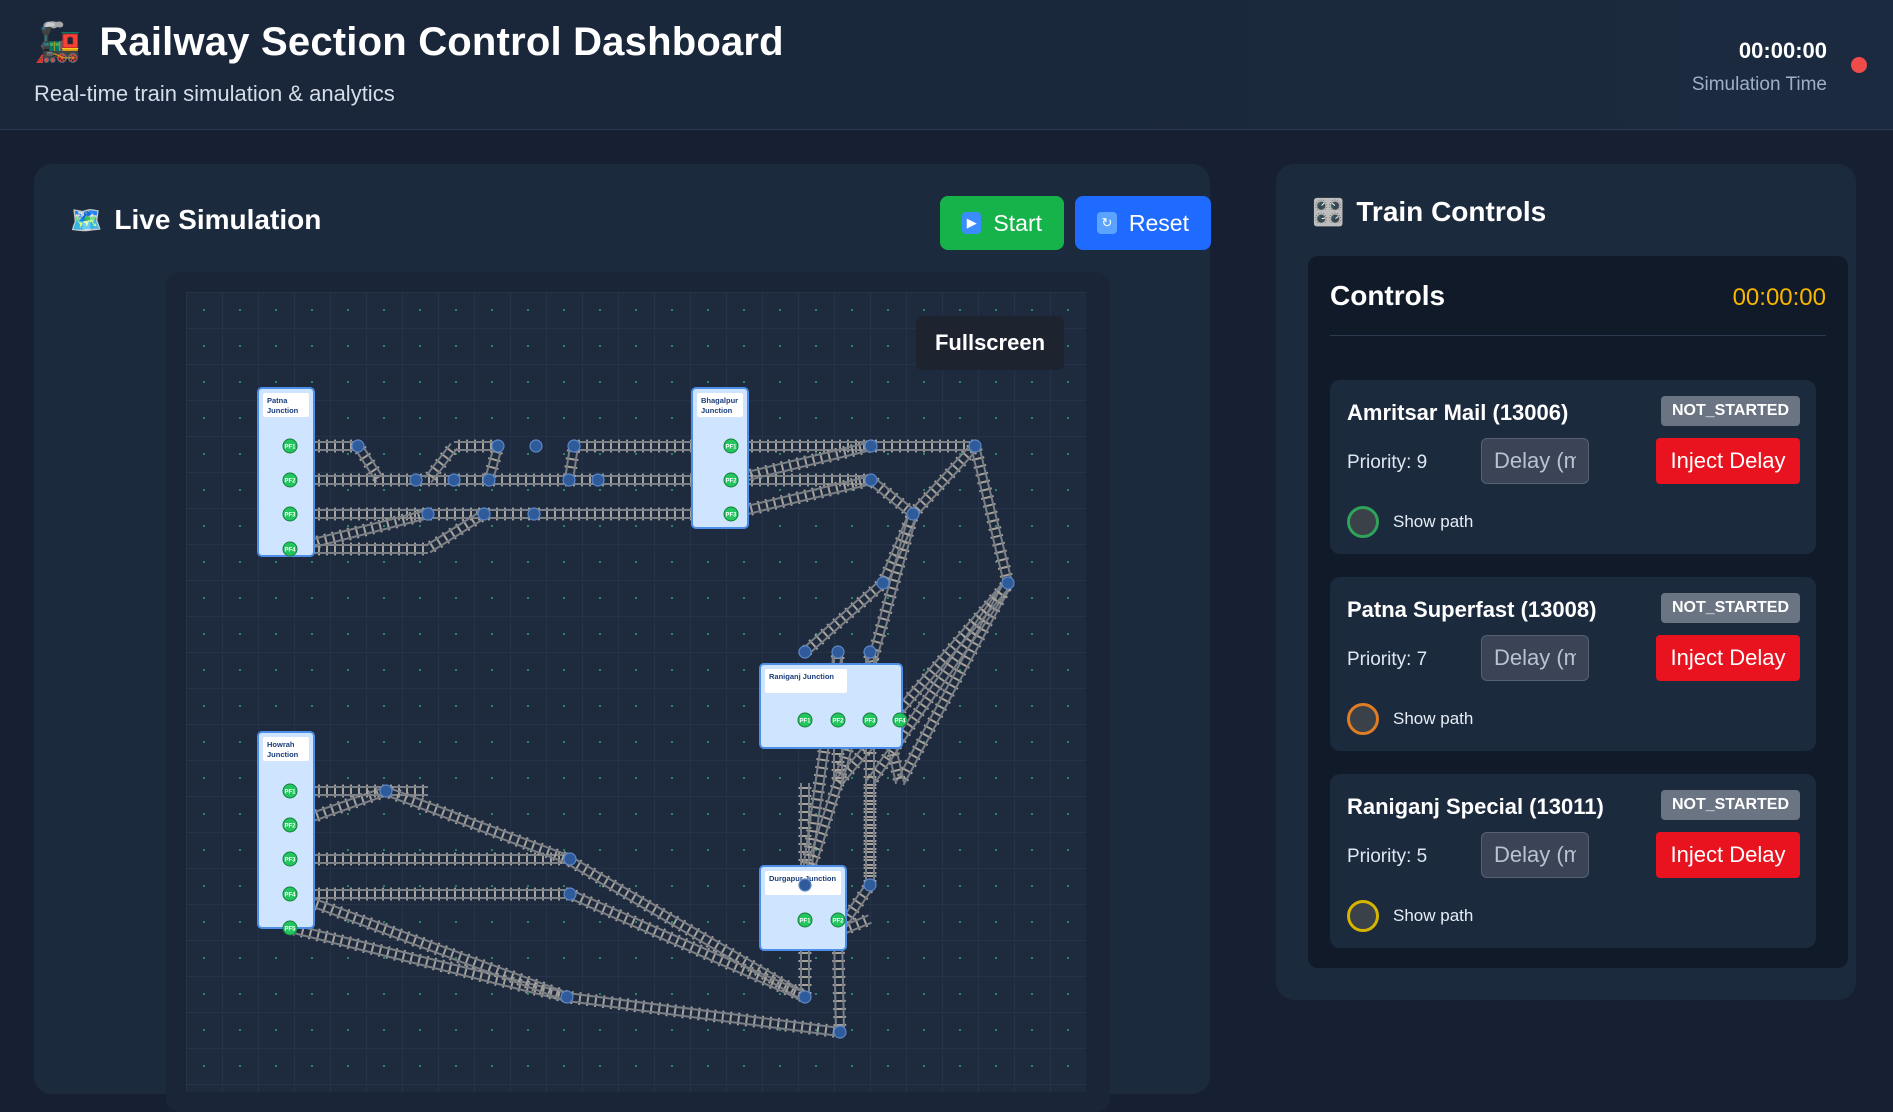 This screenshot has width=1893, height=1112. Describe the element at coordinates (286, 472) in the screenshot. I see `station-patna-junction: PatnaJunctionPF1PF2PF3PF4` at that location.